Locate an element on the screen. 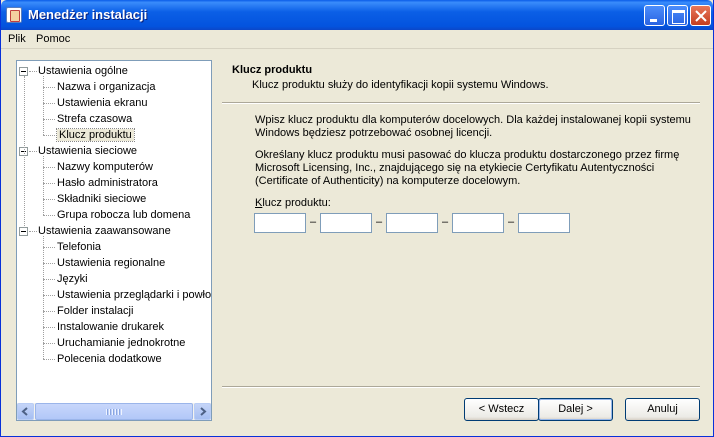 Image resolution: width=714 pixels, height=437 pixels. tree-group-1: Ustawienia sieciowe is located at coordinates (87, 151).